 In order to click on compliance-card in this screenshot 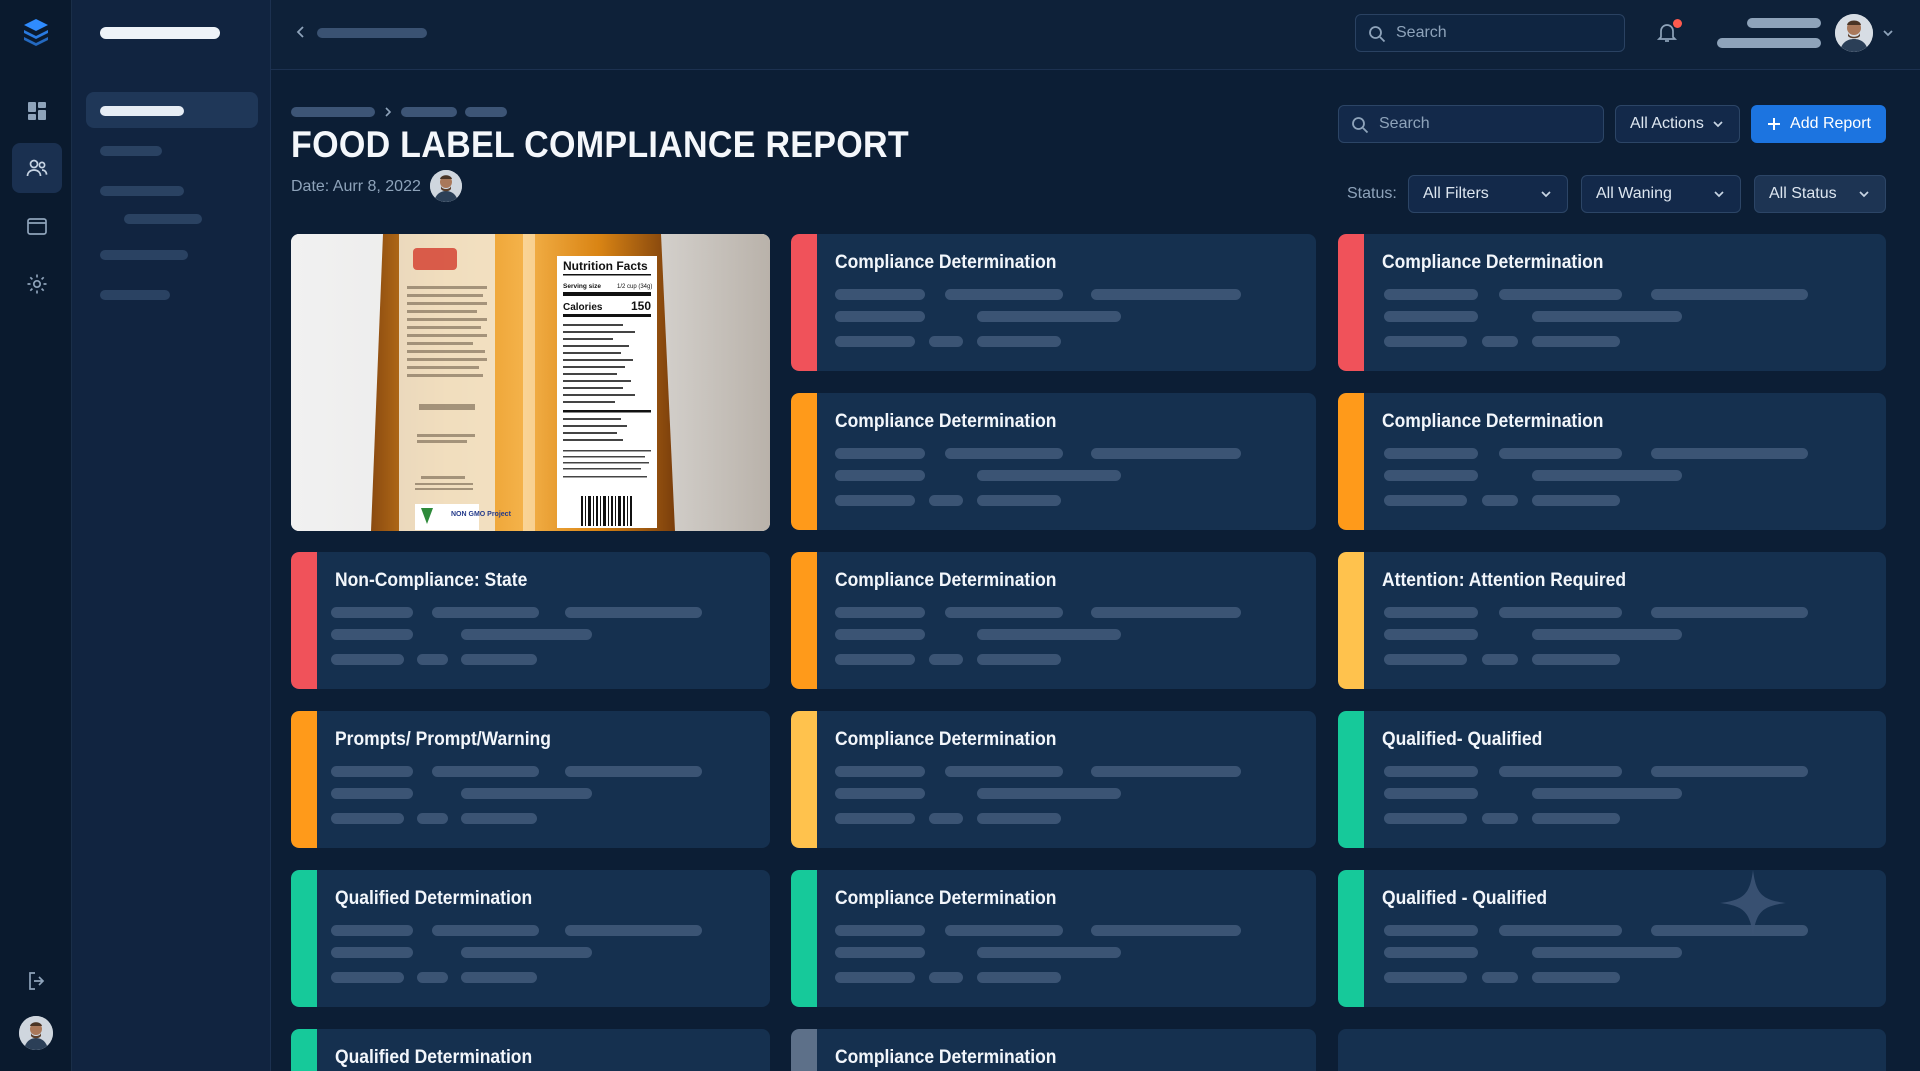, I will do `click(1612, 1050)`.